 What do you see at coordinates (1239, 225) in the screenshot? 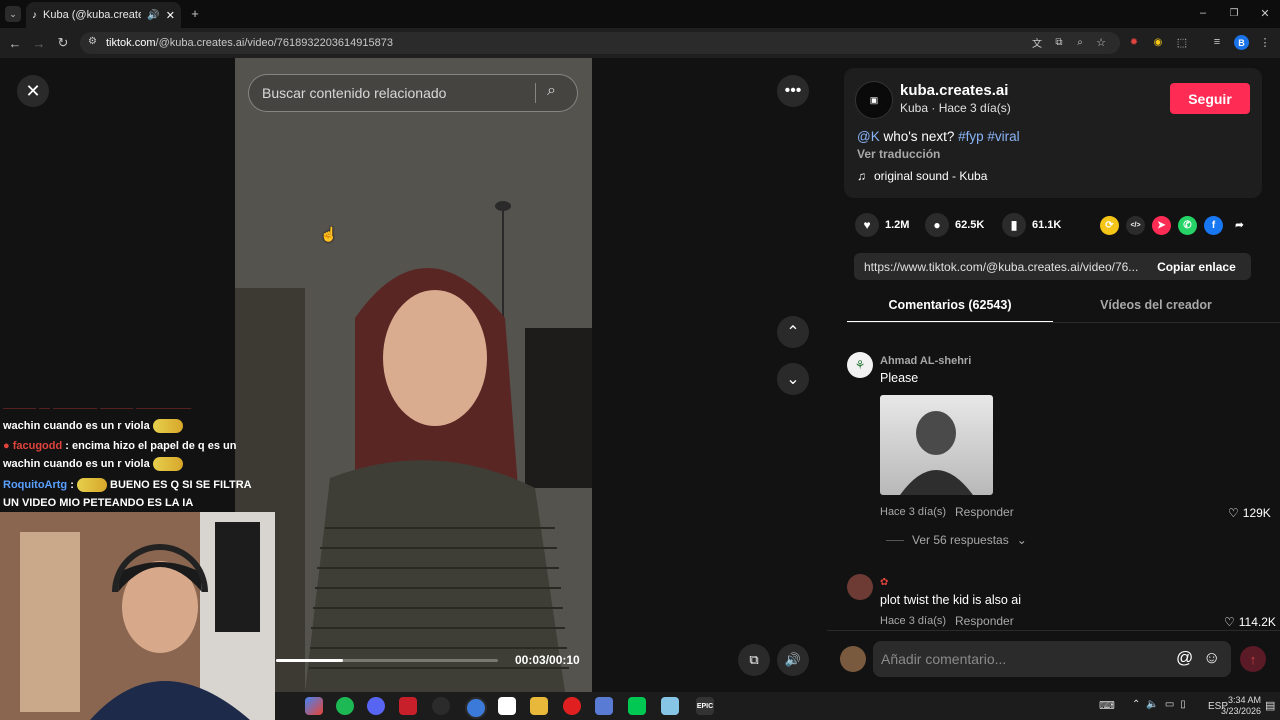
I see `share-arrow-icon: ➦` at bounding box center [1239, 225].